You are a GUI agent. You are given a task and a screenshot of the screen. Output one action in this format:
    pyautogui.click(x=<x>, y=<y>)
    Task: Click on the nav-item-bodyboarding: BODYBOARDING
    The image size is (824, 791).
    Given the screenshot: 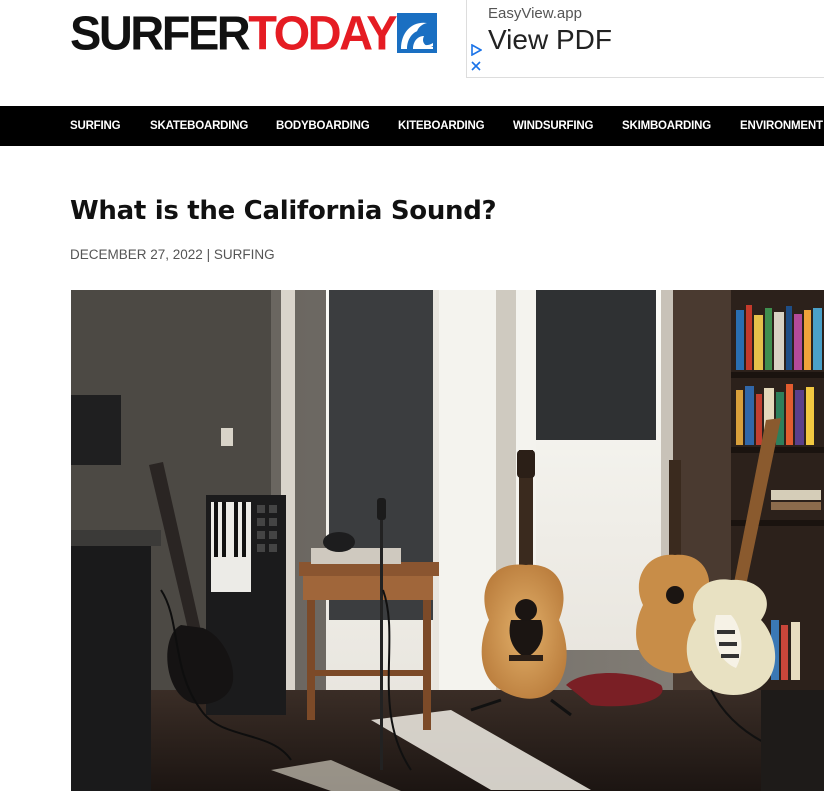 What is the action you would take?
    pyautogui.click(x=323, y=126)
    